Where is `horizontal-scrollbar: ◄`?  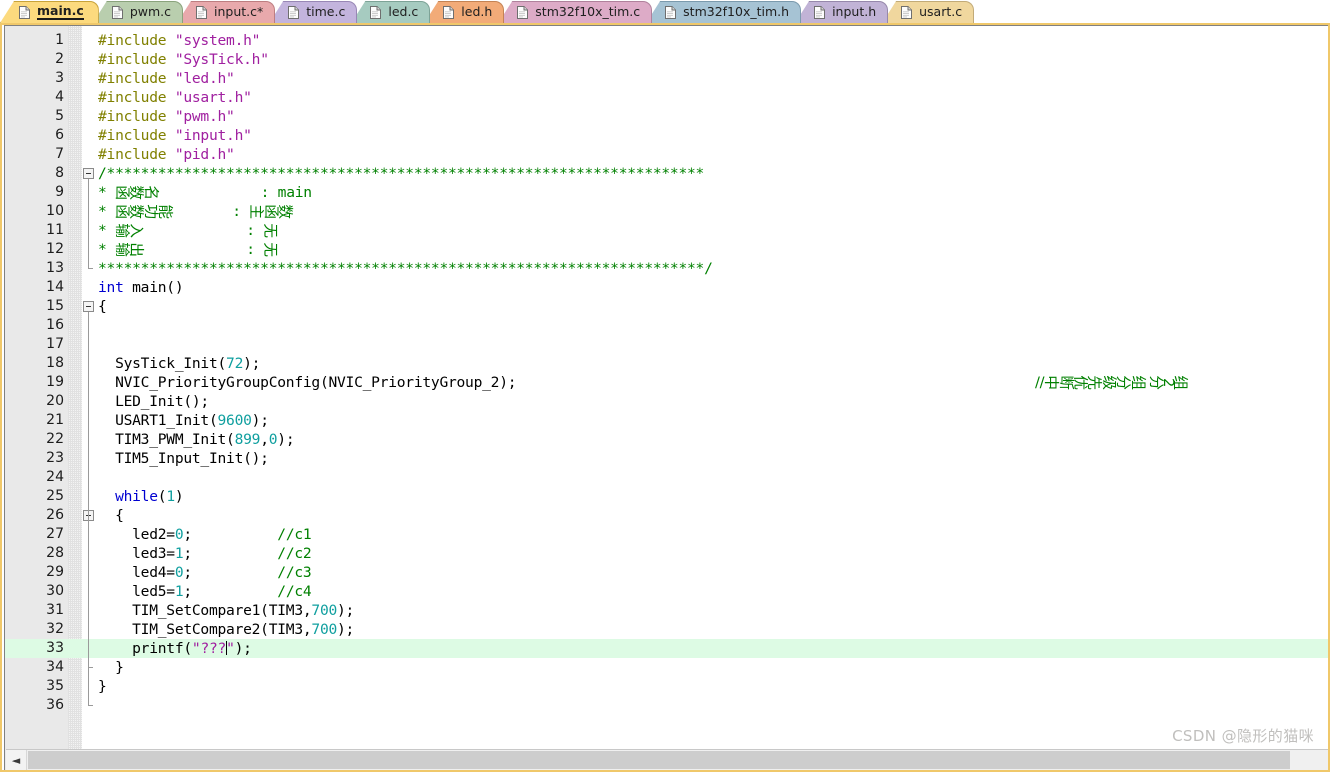 horizontal-scrollbar: ◄ is located at coordinates (667, 759).